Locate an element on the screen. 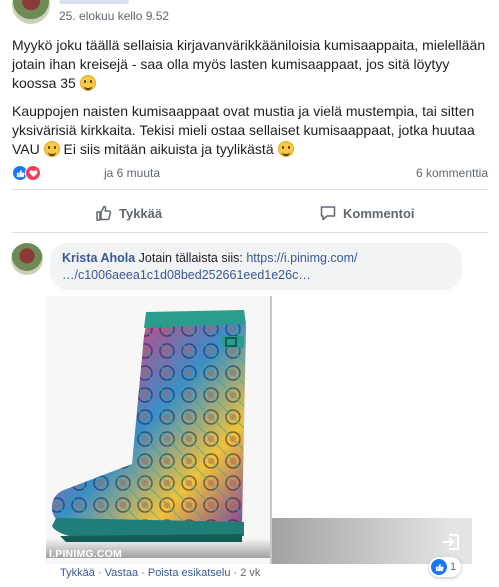 The image size is (499, 587). love-icon is located at coordinates (33, 173).